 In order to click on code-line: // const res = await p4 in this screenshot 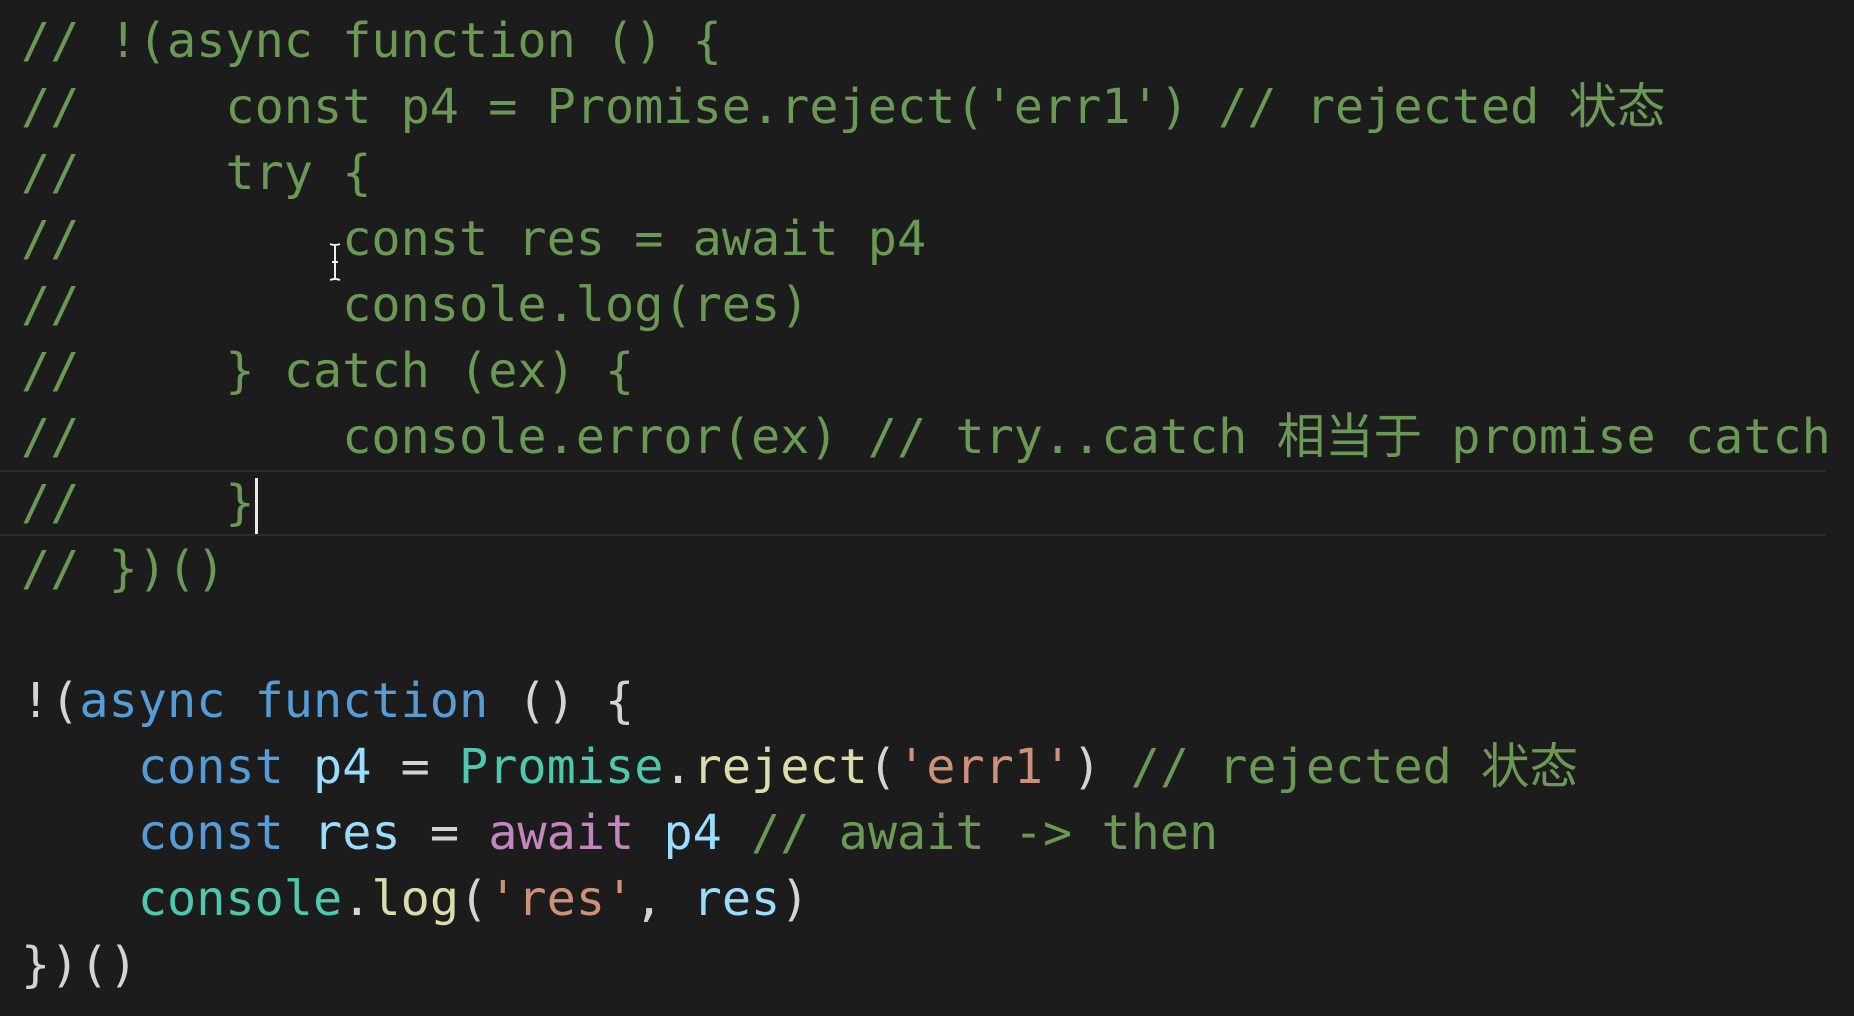, I will do `click(927, 239)`.